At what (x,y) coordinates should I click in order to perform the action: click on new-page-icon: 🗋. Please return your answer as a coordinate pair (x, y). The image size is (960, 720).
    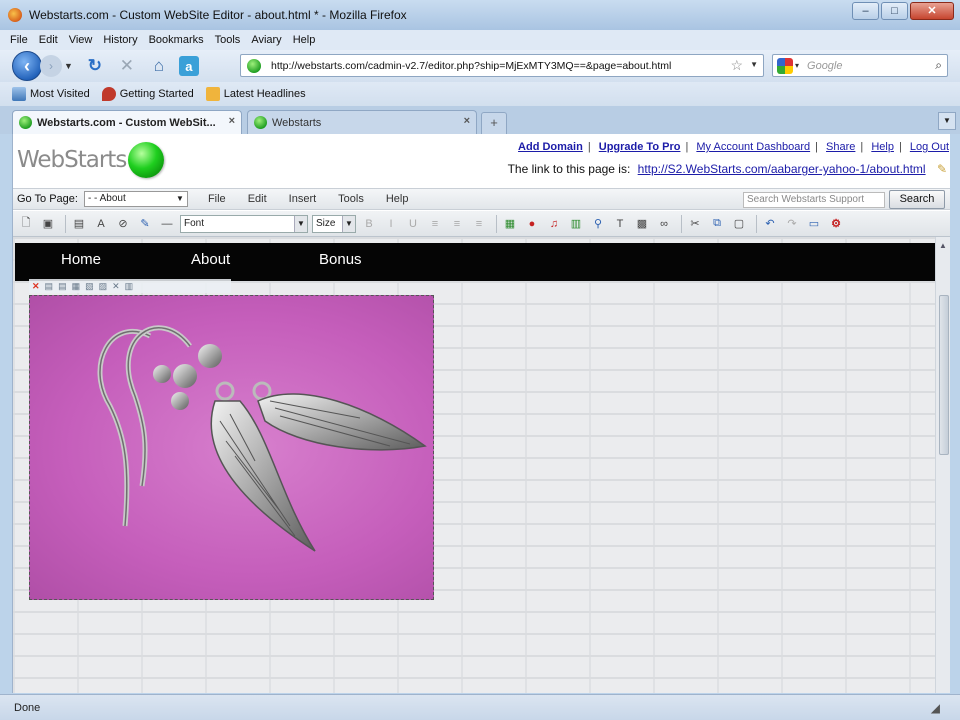
    Looking at the image, I should click on (26, 224).